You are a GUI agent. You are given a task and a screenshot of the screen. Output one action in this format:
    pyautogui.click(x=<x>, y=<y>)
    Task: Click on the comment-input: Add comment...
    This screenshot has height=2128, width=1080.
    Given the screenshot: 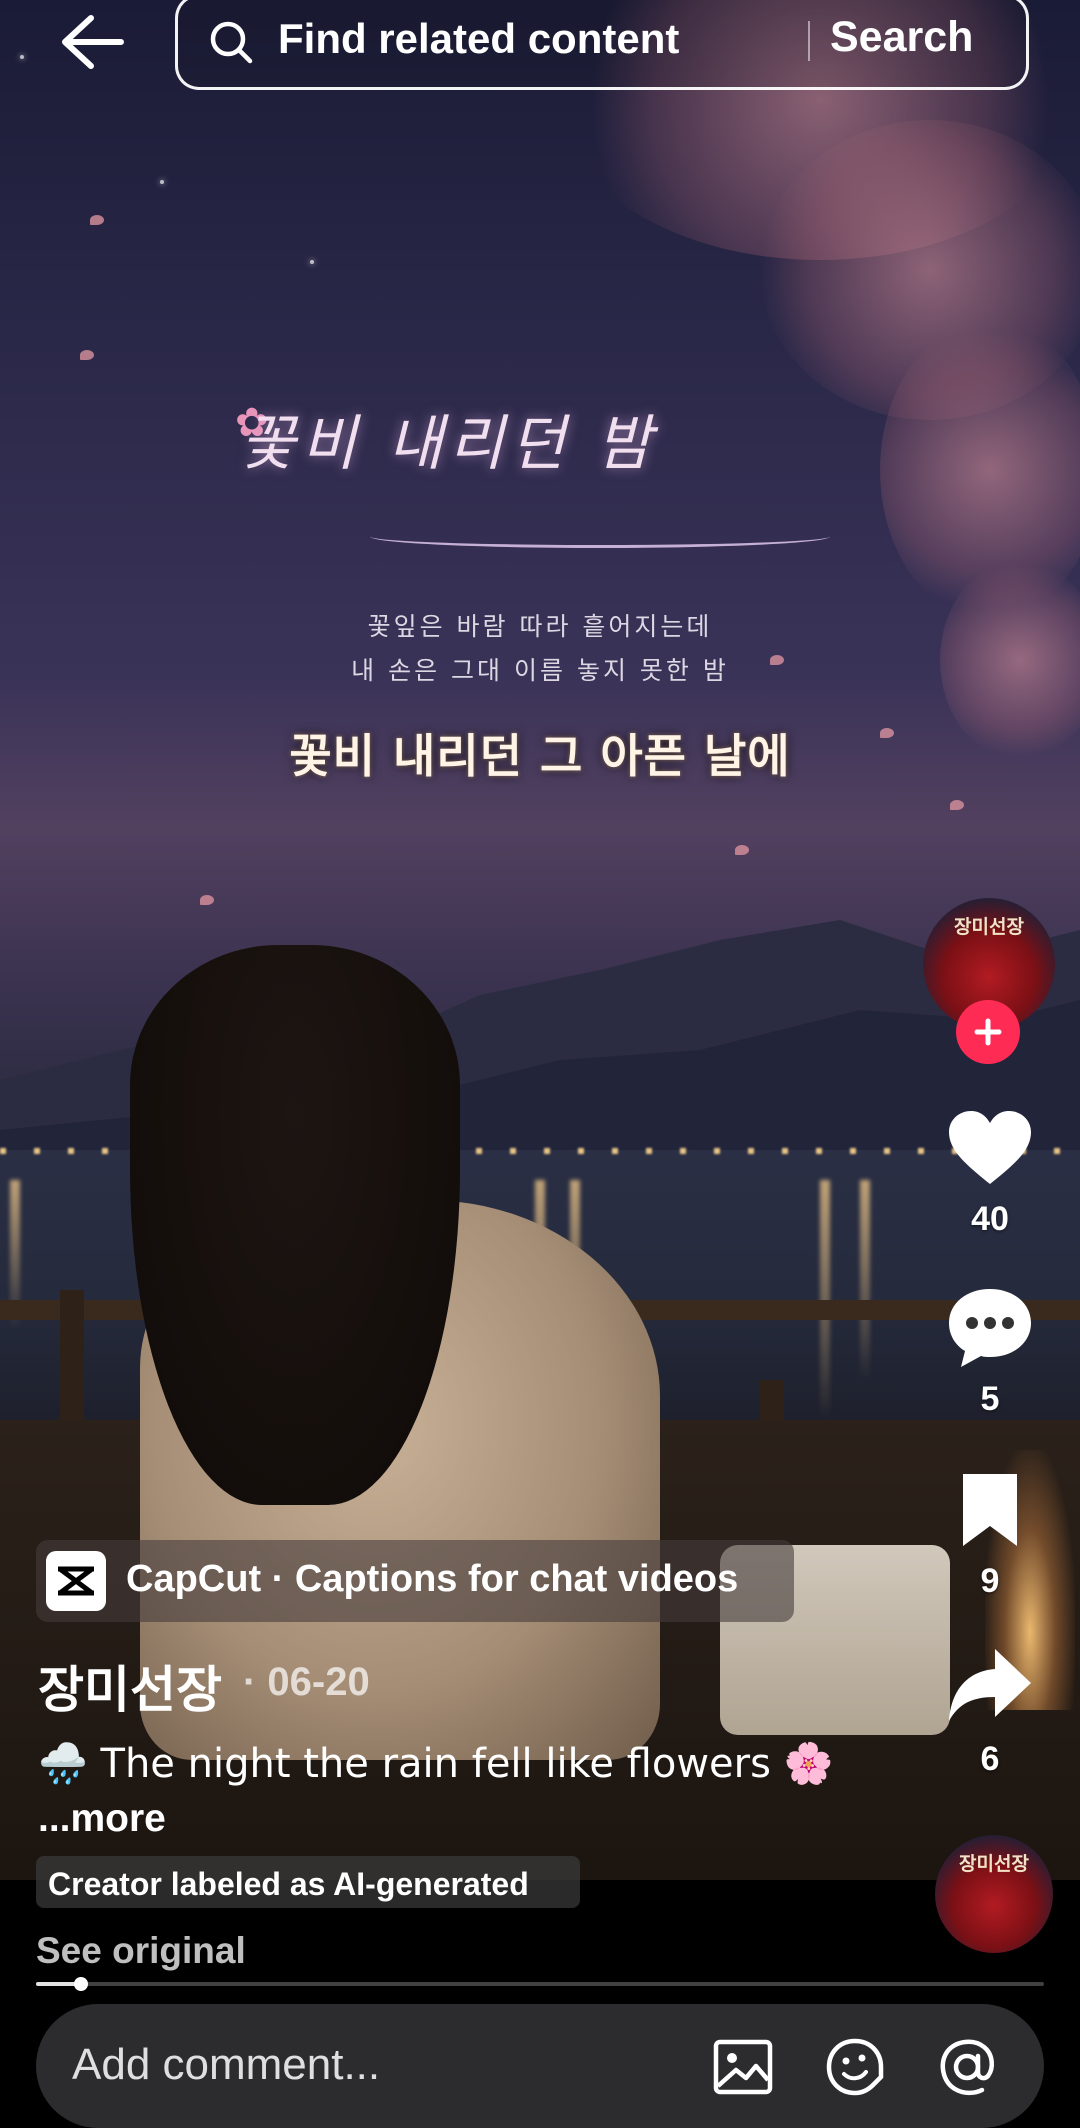 What is the action you would take?
    pyautogui.click(x=226, y=2065)
    